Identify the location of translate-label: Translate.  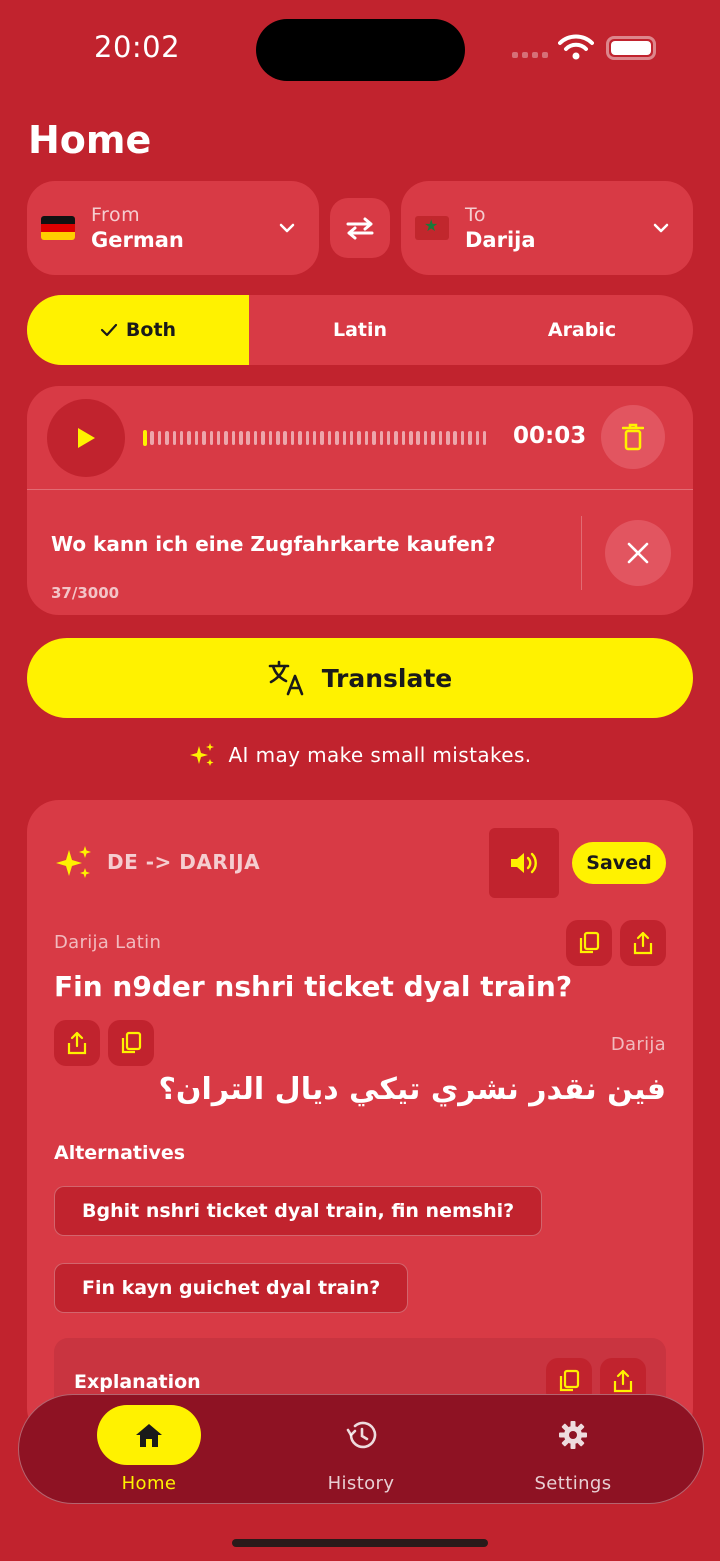
(387, 678).